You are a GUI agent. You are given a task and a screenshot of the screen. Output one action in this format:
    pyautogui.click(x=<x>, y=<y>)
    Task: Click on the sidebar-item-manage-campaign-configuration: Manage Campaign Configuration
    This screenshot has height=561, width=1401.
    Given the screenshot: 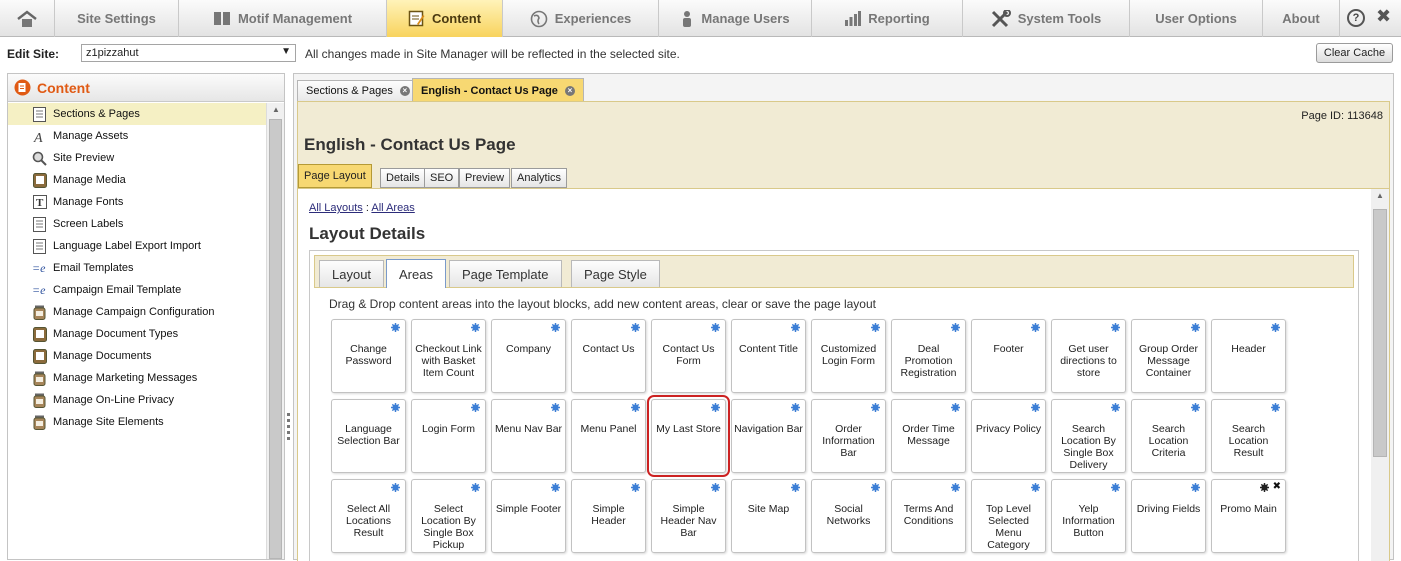 What is the action you would take?
    pyautogui.click(x=137, y=312)
    